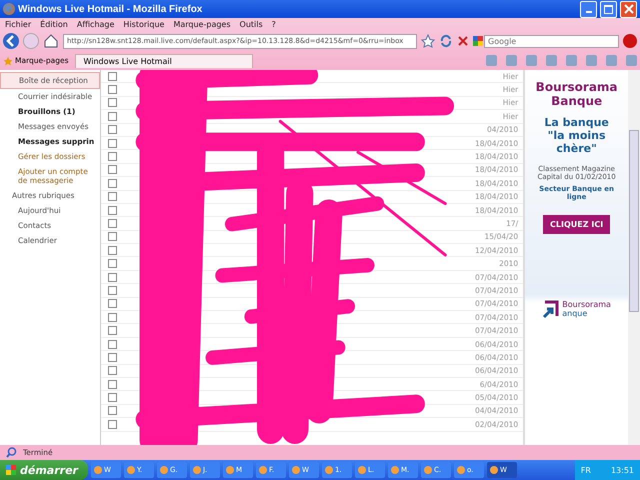  What do you see at coordinates (446, 41) in the screenshot?
I see `reload-icon` at bounding box center [446, 41].